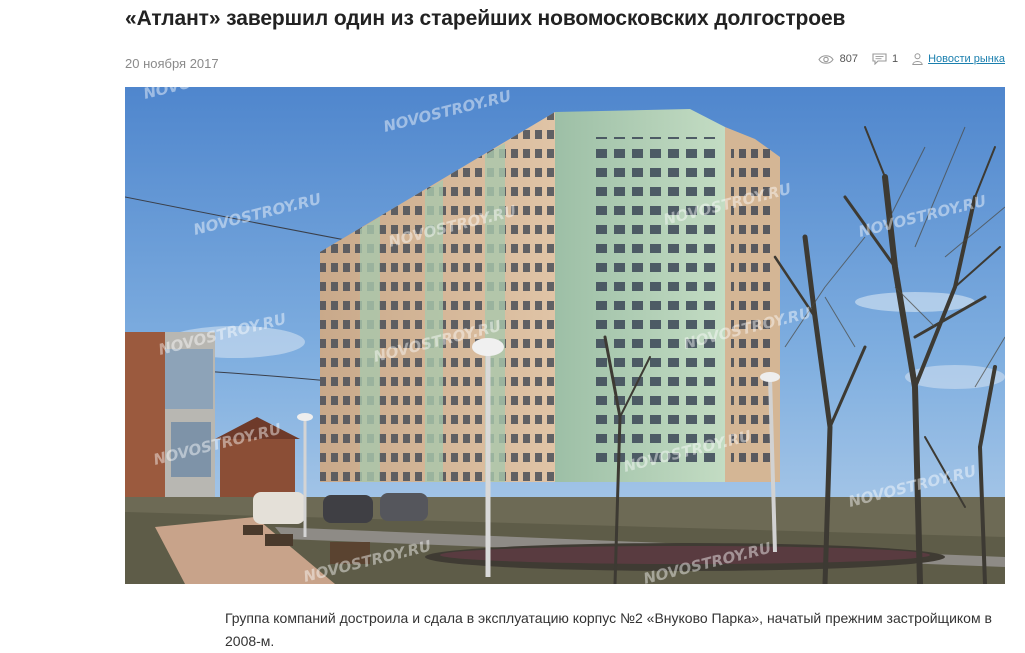  What do you see at coordinates (917, 59) in the screenshot?
I see `user-icon` at bounding box center [917, 59].